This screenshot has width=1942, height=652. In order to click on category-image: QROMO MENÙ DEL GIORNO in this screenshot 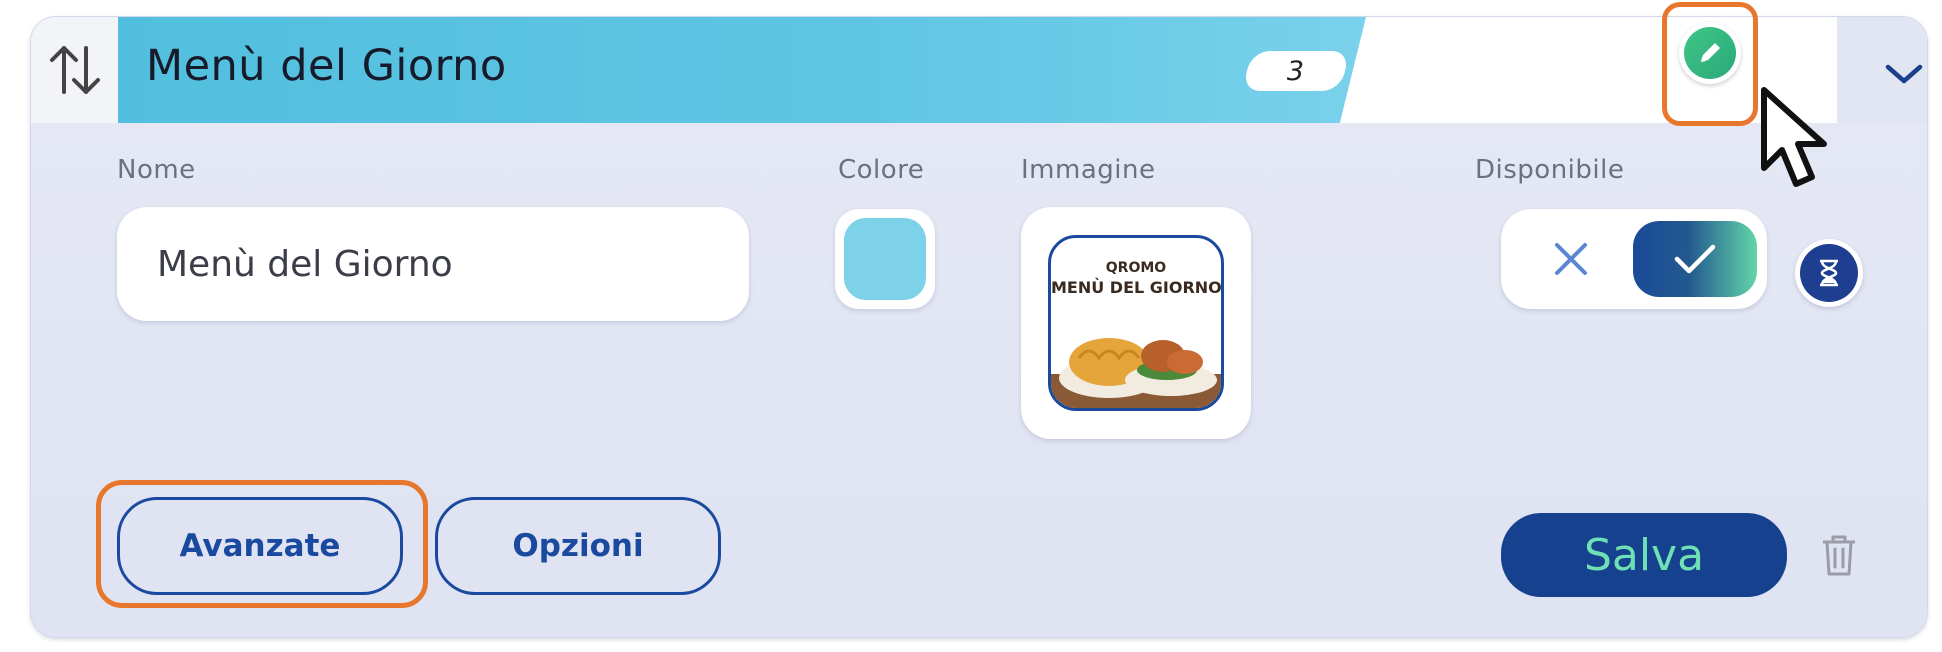, I will do `click(1136, 323)`.